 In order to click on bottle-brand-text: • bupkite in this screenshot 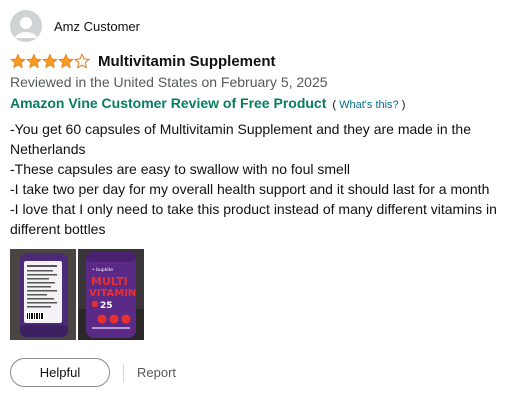, I will do `click(102, 270)`.